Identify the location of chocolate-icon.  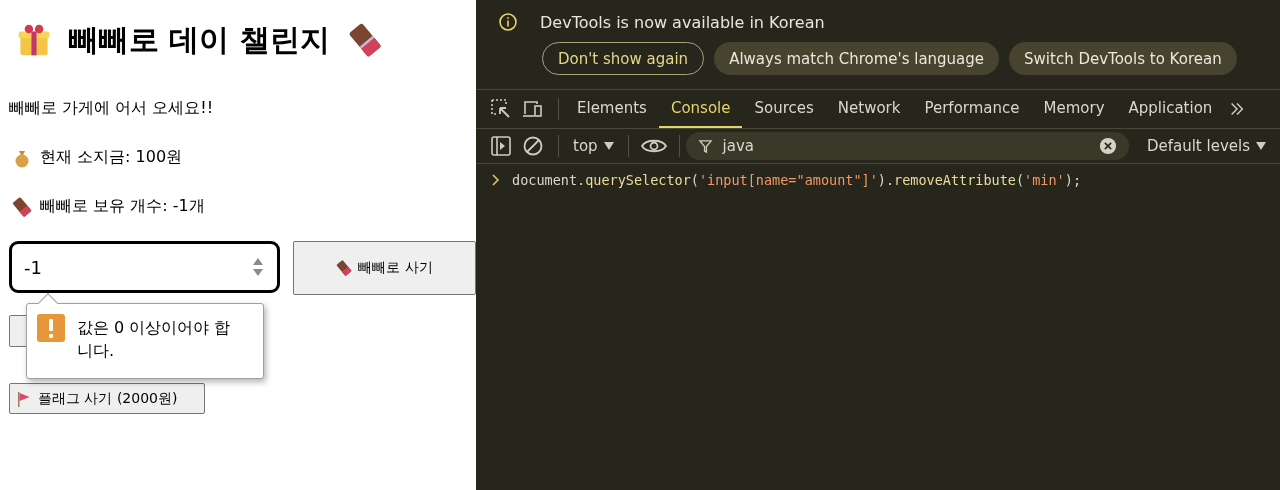
(344, 268).